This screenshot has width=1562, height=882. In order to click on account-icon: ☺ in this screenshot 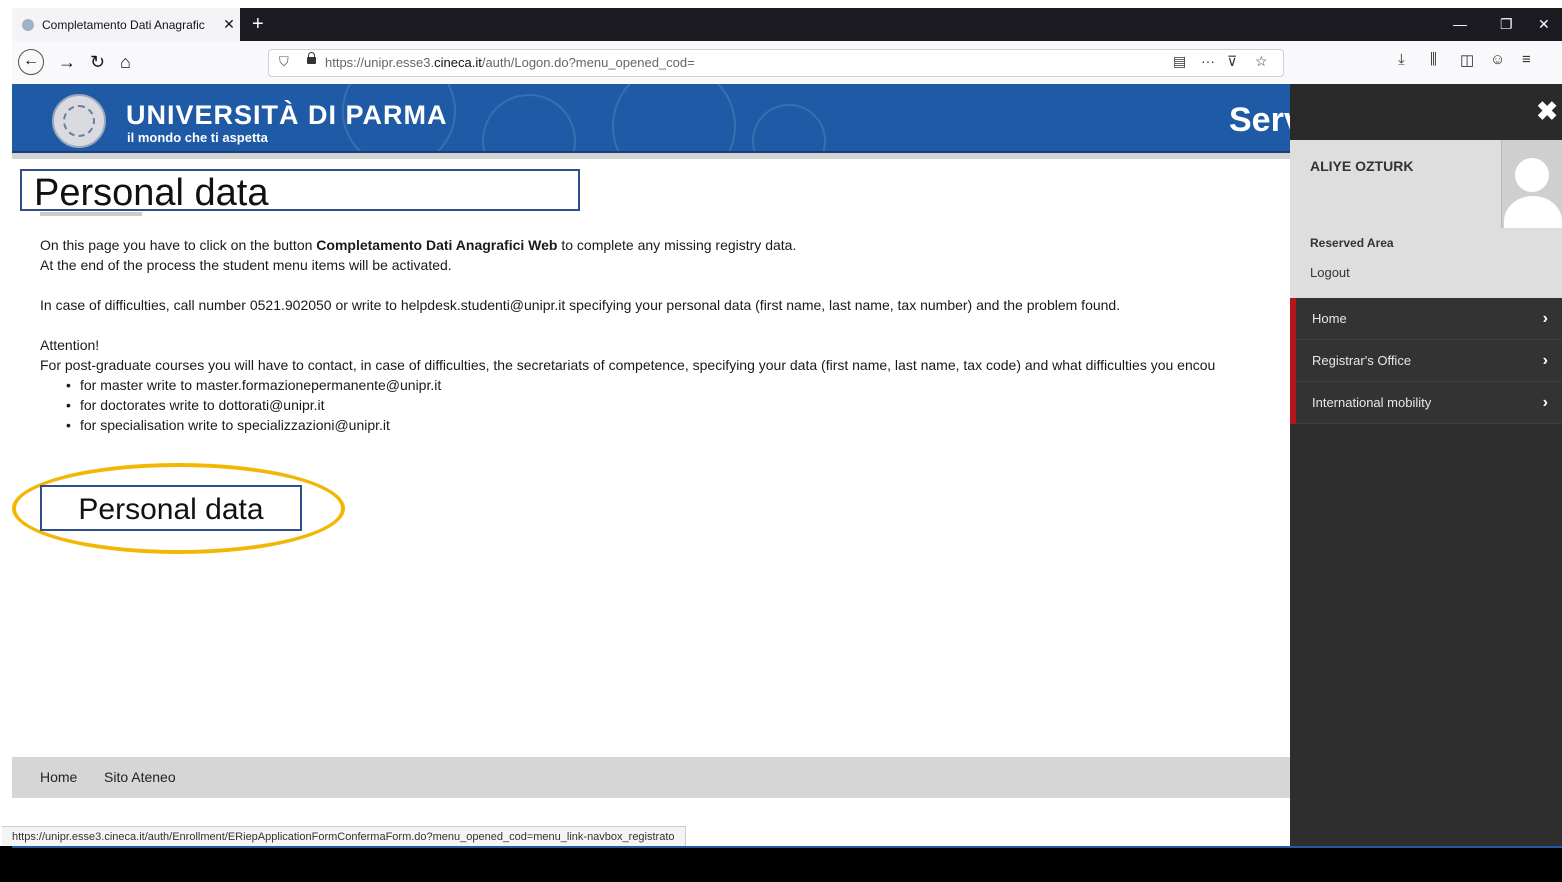, I will do `click(1497, 59)`.